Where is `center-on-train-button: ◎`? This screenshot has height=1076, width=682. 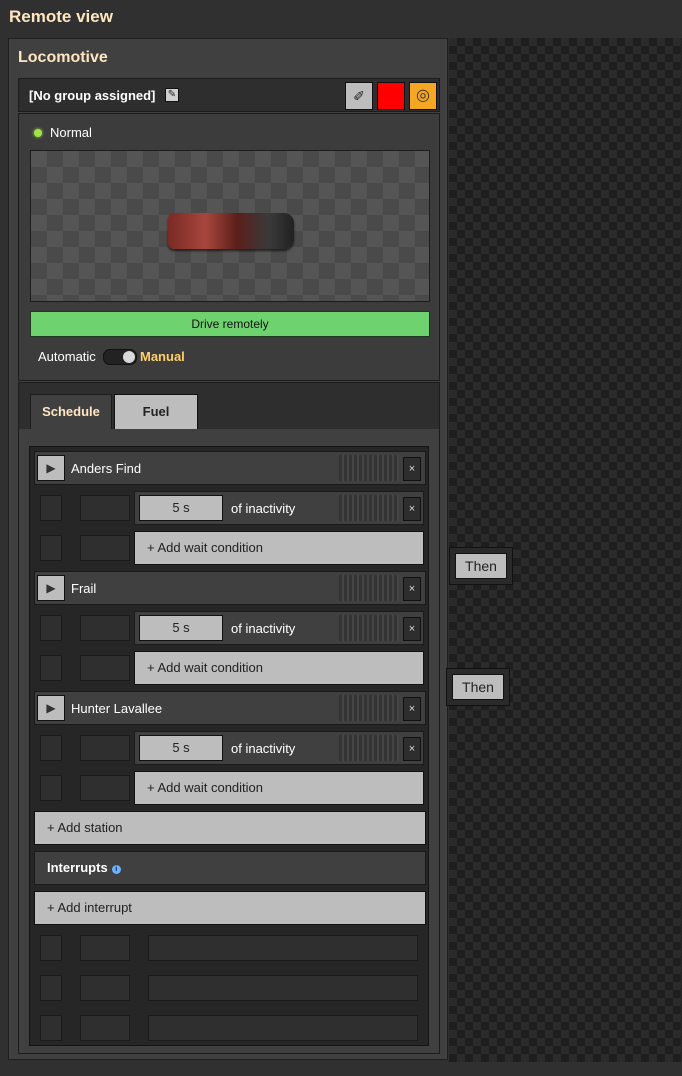
center-on-train-button: ◎ is located at coordinates (423, 96).